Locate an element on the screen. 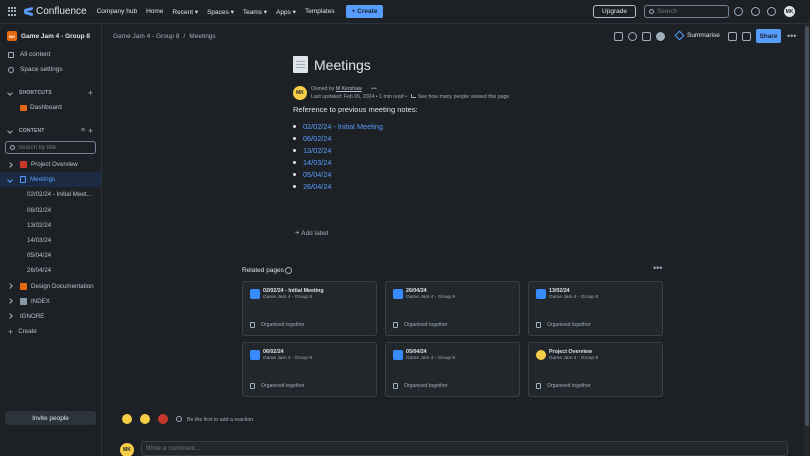  restrictions-lock-icon is located at coordinates (732, 36).